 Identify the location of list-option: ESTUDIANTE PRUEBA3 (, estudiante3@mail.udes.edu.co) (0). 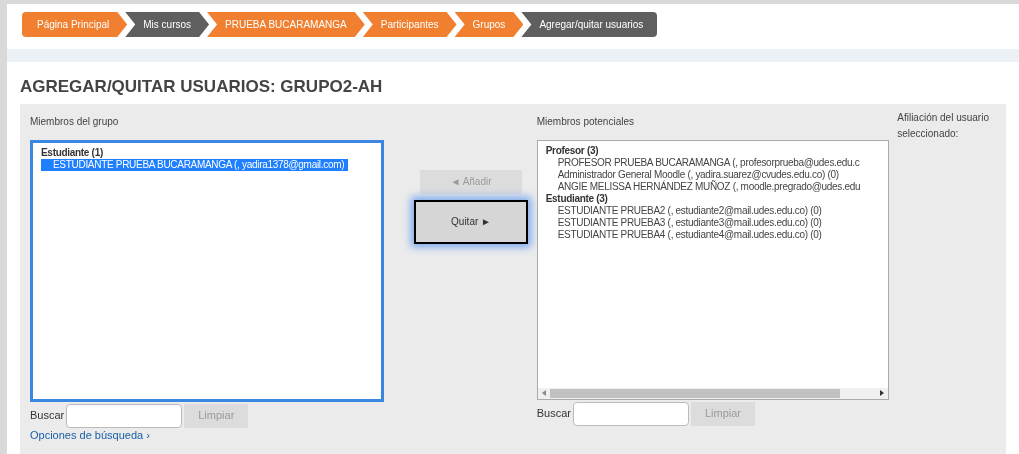
(685, 222).